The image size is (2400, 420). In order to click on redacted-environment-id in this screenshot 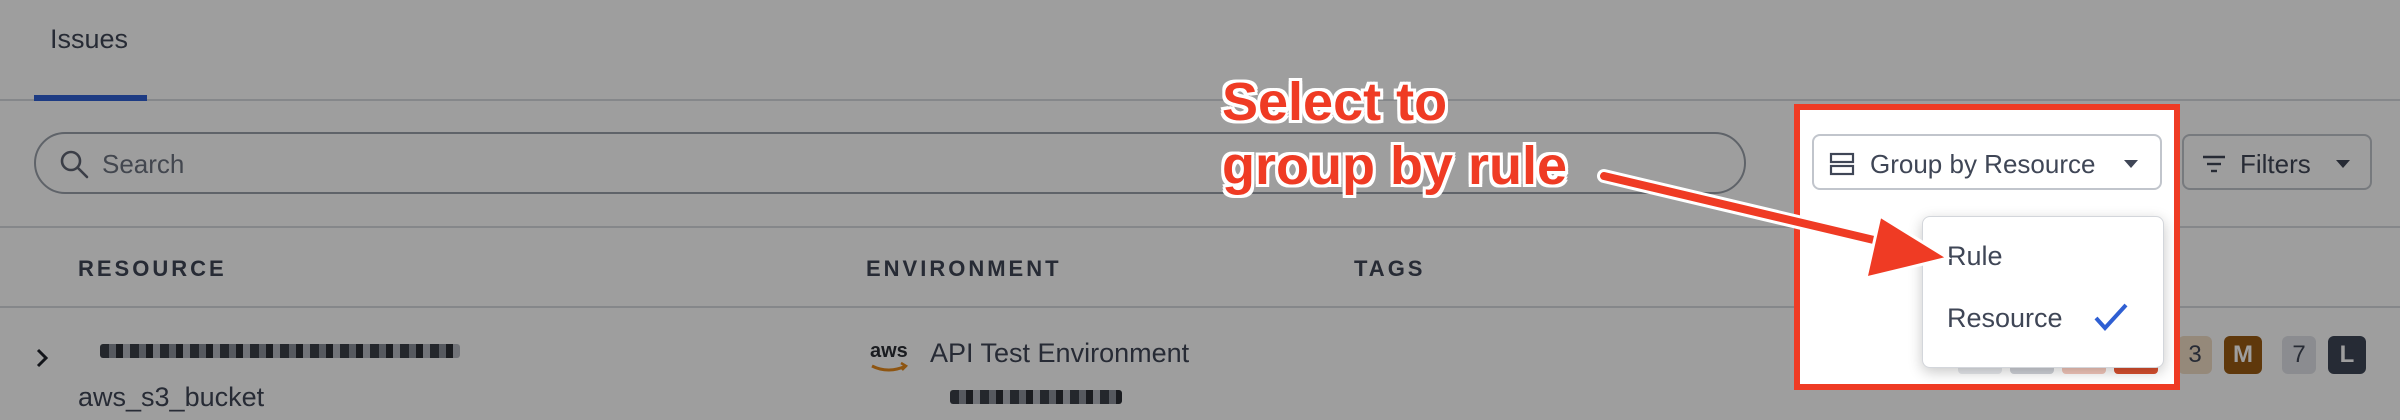, I will do `click(1036, 397)`.